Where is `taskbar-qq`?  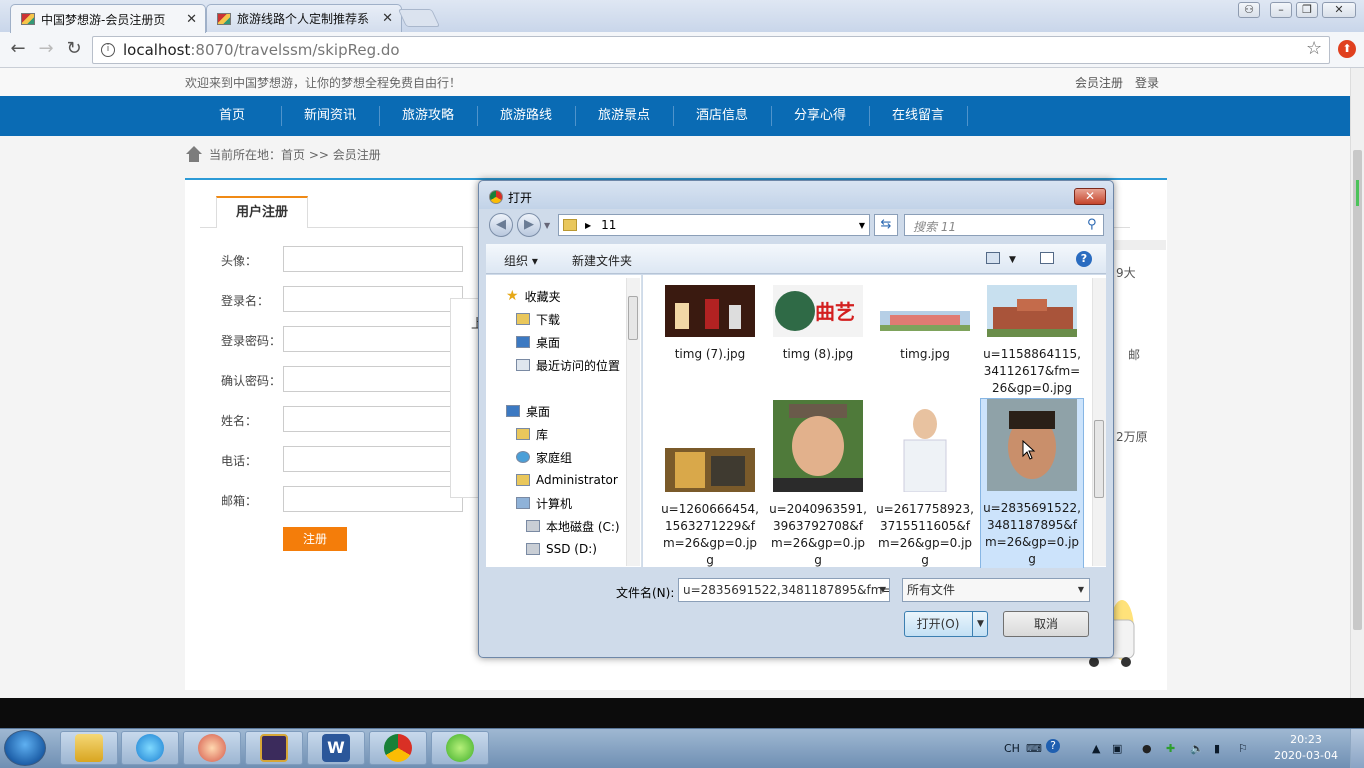
taskbar-qq is located at coordinates (212, 748).